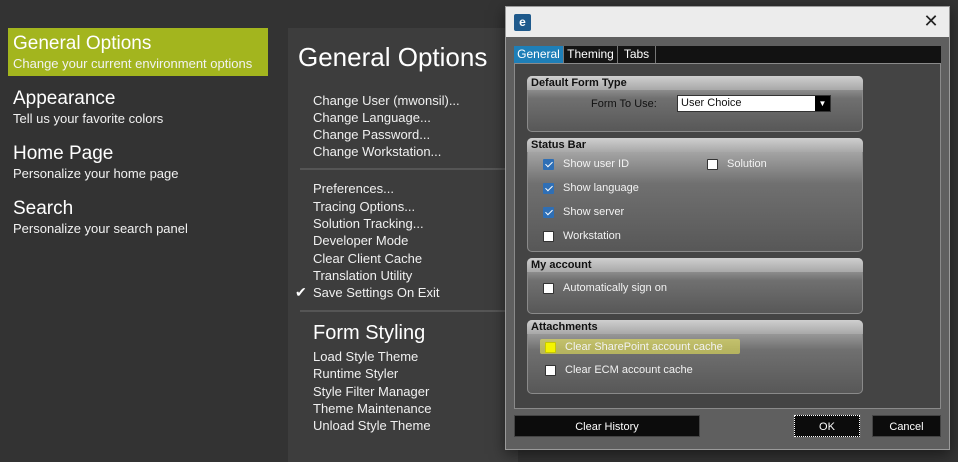 The image size is (958, 462). Describe the element at coordinates (372, 425) in the screenshot. I see `unload-style-theme-link: Unload Style Theme` at that location.